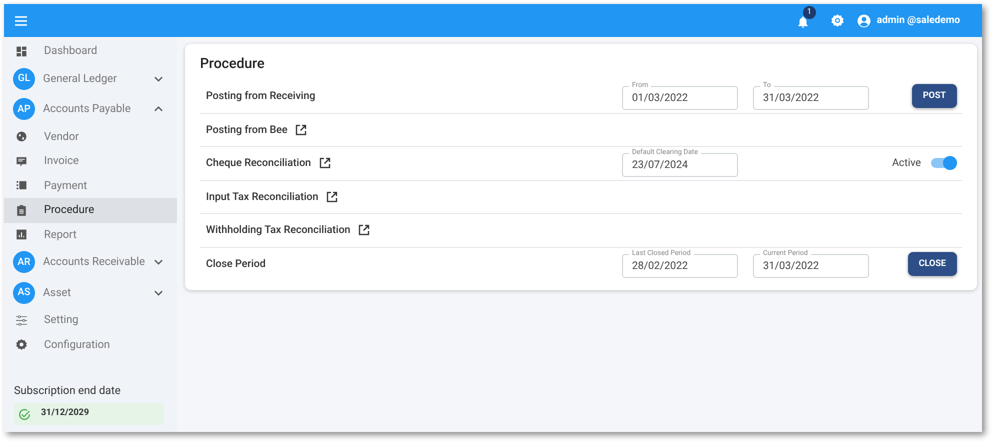  Describe the element at coordinates (803, 21) in the screenshot. I see `bell-icon` at that location.